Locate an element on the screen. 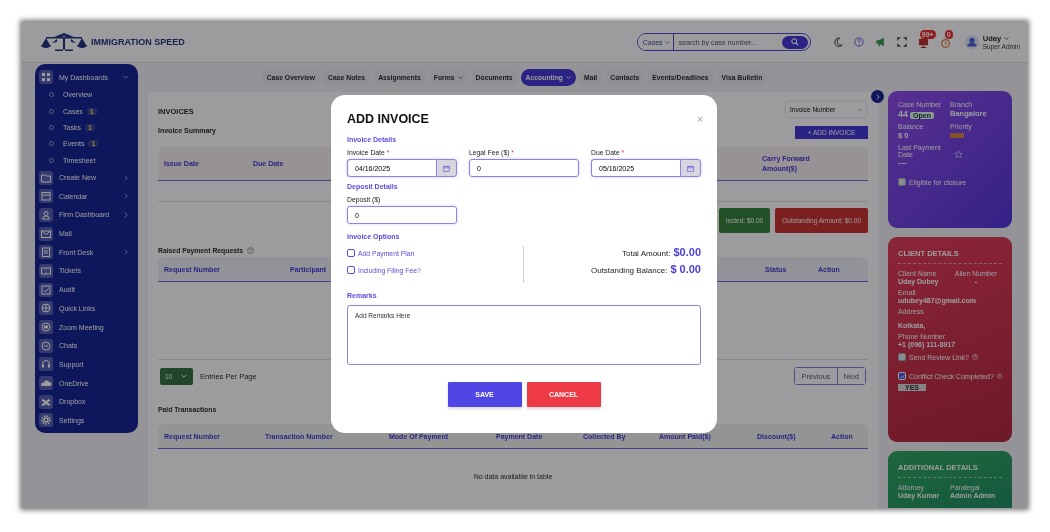  fullscreen-icon is located at coordinates (901, 42).